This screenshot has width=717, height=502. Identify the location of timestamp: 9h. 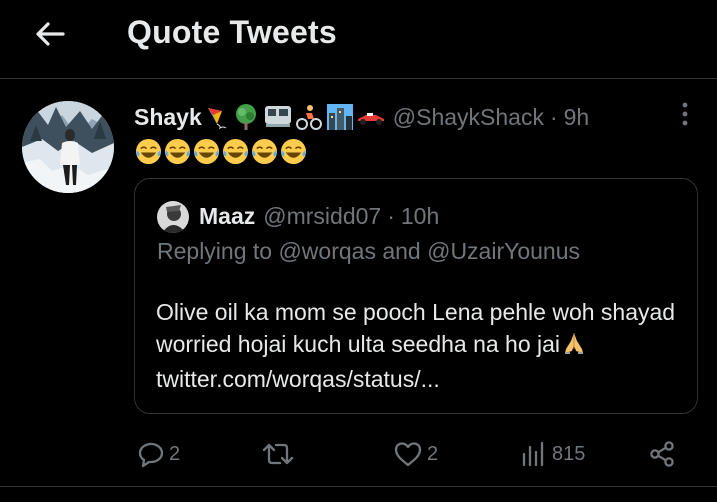
(577, 117).